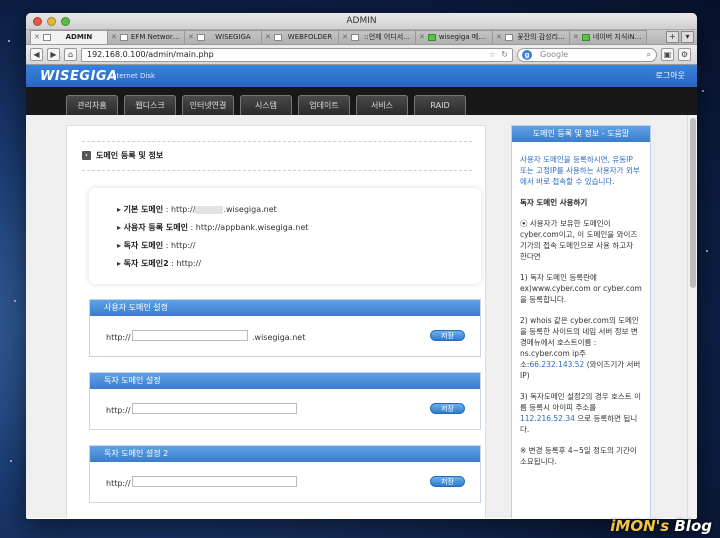 This screenshot has height=538, width=720. Describe the element at coordinates (86, 155) in the screenshot. I see `arrow-right-icon: ›` at that location.